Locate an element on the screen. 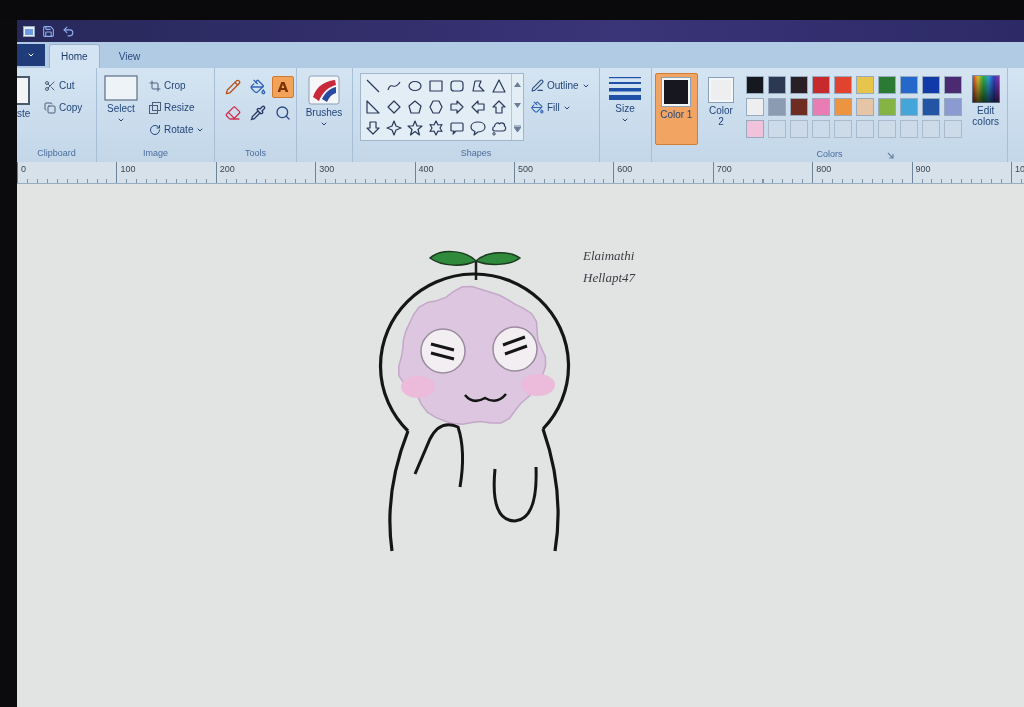 This screenshot has width=1024, height=707. triangle-shape-icon is located at coordinates (499, 86).